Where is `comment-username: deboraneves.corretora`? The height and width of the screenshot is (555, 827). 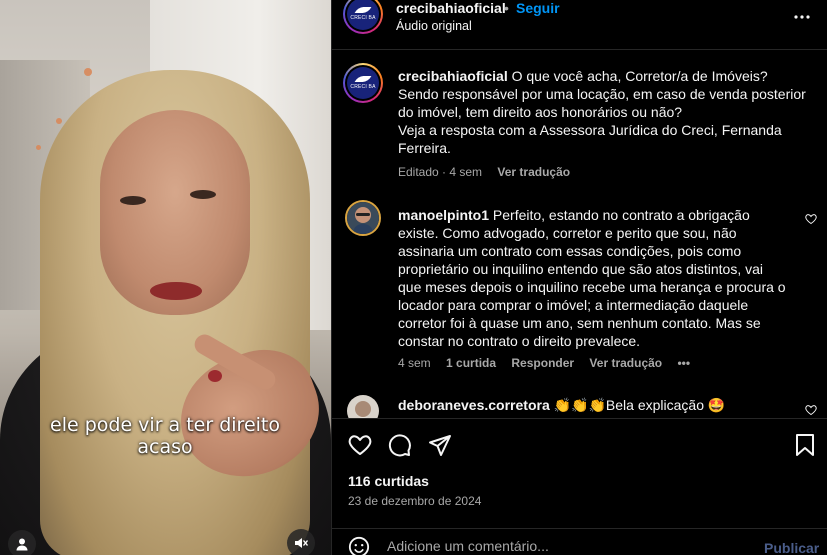
comment-username: deboraneves.corretora is located at coordinates (474, 405).